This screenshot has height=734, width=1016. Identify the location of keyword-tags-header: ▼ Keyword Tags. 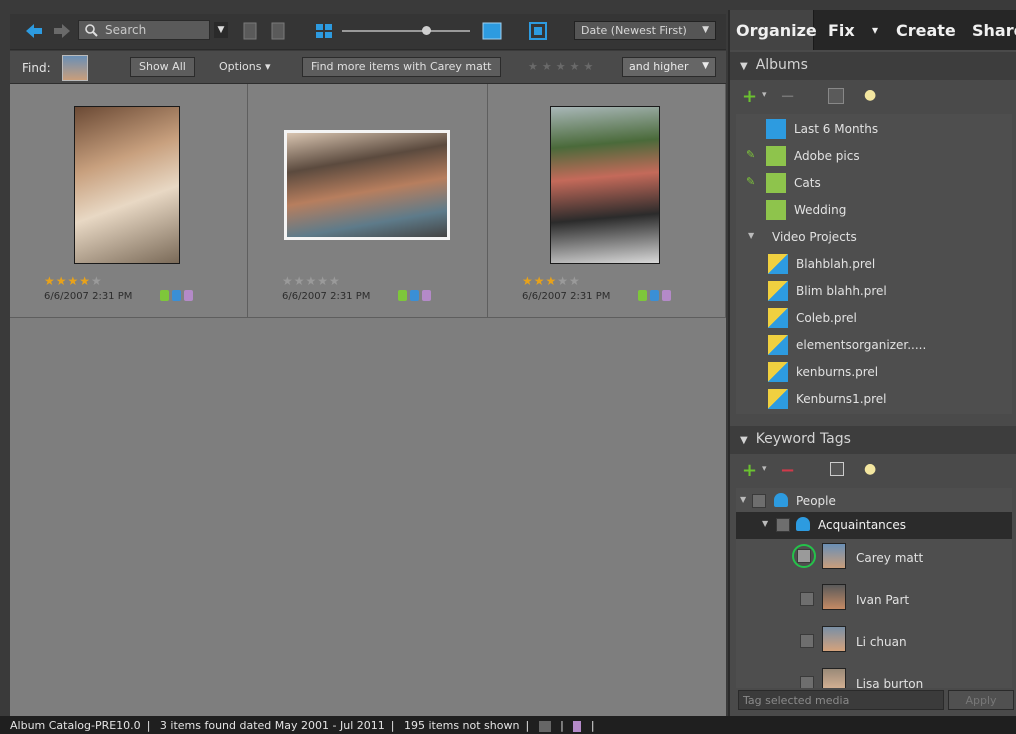
(873, 440).